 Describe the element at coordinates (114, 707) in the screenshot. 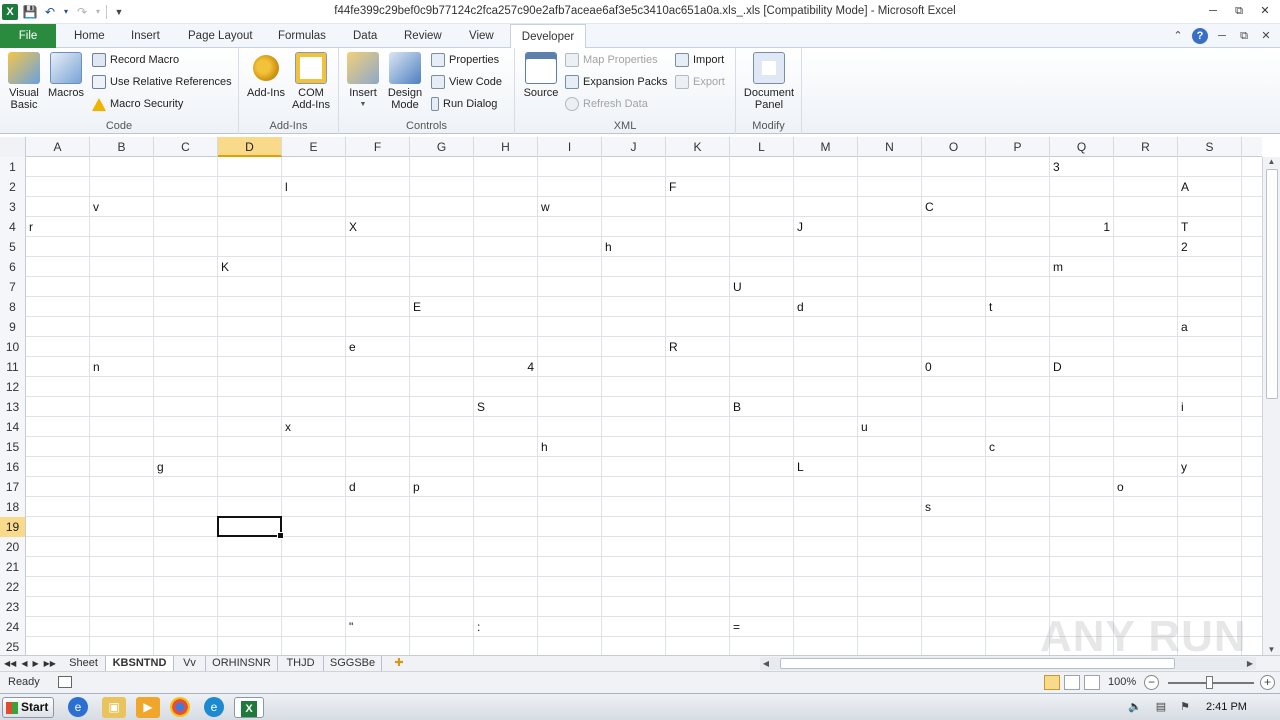

I see `file-explorer-icon: ▣` at that location.